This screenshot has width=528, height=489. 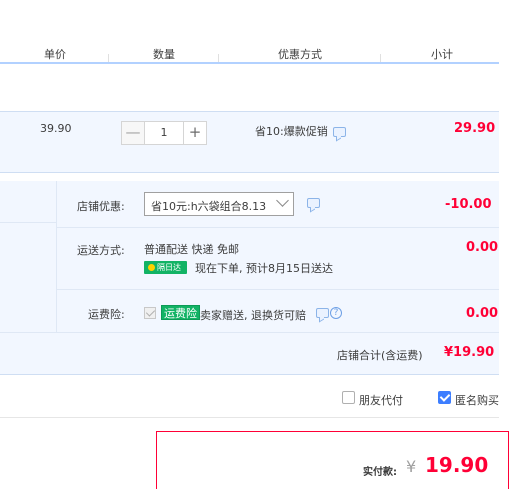 What do you see at coordinates (191, 249) in the screenshot?
I see `shipping-method: 普通配送 快递 免邮` at bounding box center [191, 249].